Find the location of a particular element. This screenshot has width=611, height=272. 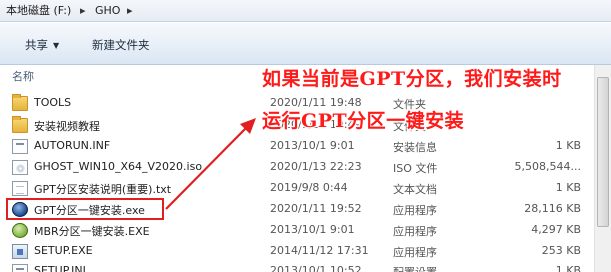

scrollbar-thumb is located at coordinates (603, 152).